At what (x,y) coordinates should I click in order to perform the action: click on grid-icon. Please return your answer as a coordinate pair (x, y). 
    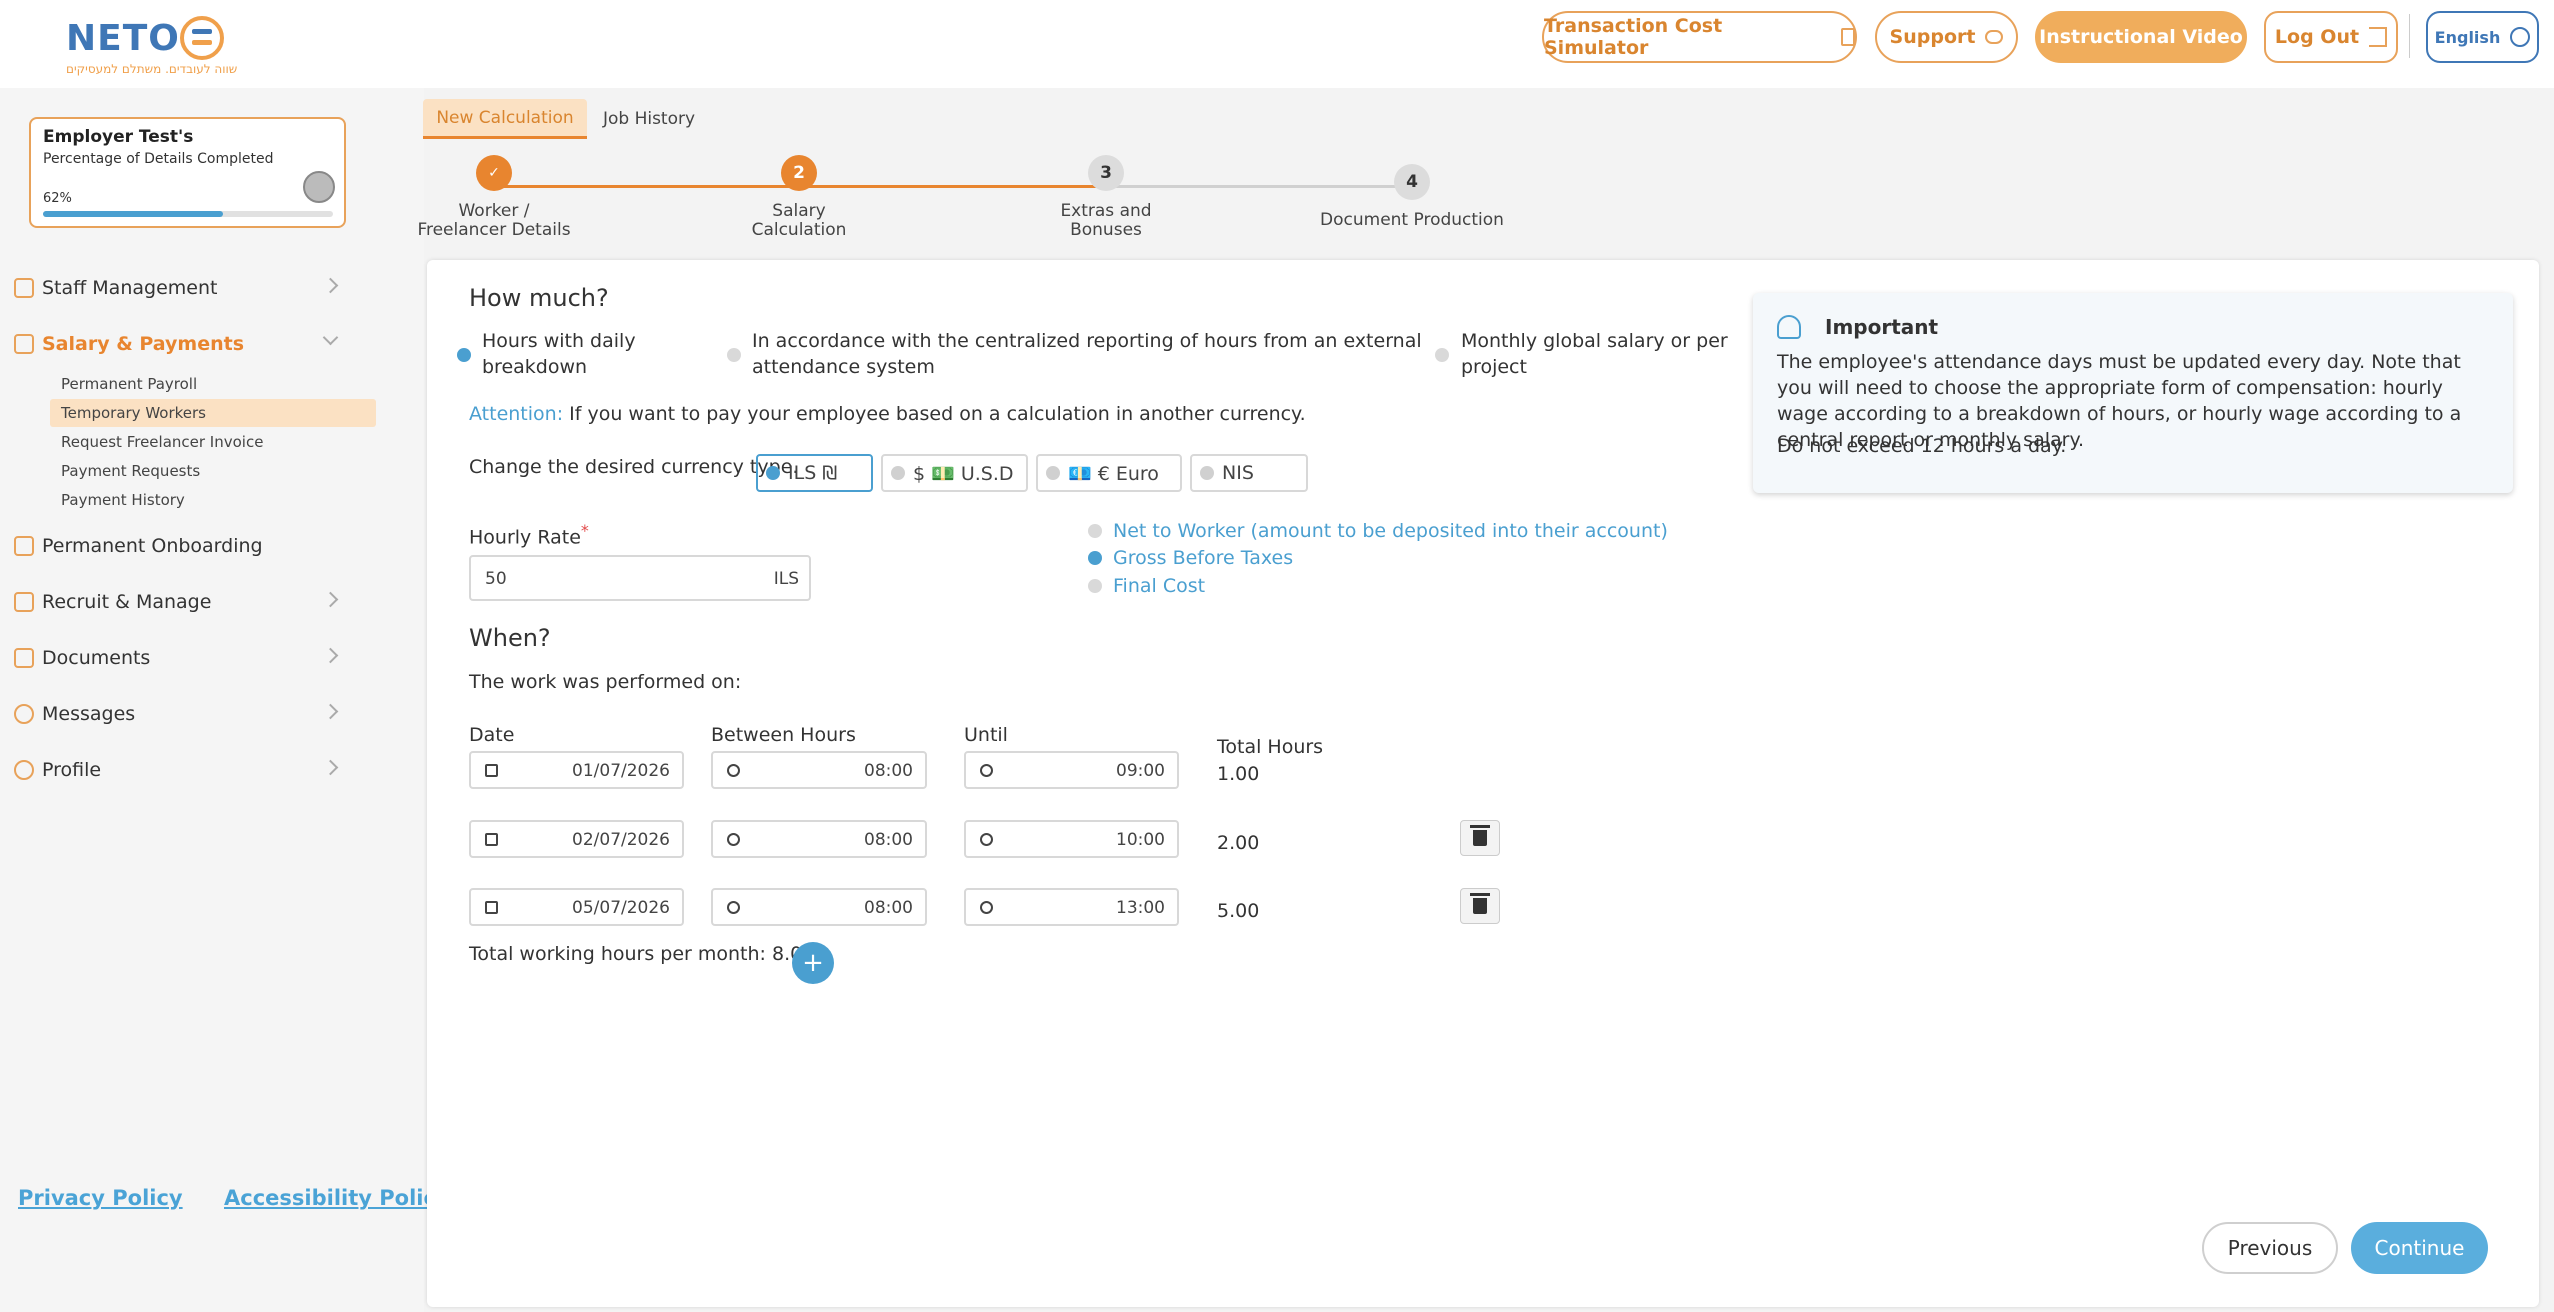
    Looking at the image, I should click on (24, 602).